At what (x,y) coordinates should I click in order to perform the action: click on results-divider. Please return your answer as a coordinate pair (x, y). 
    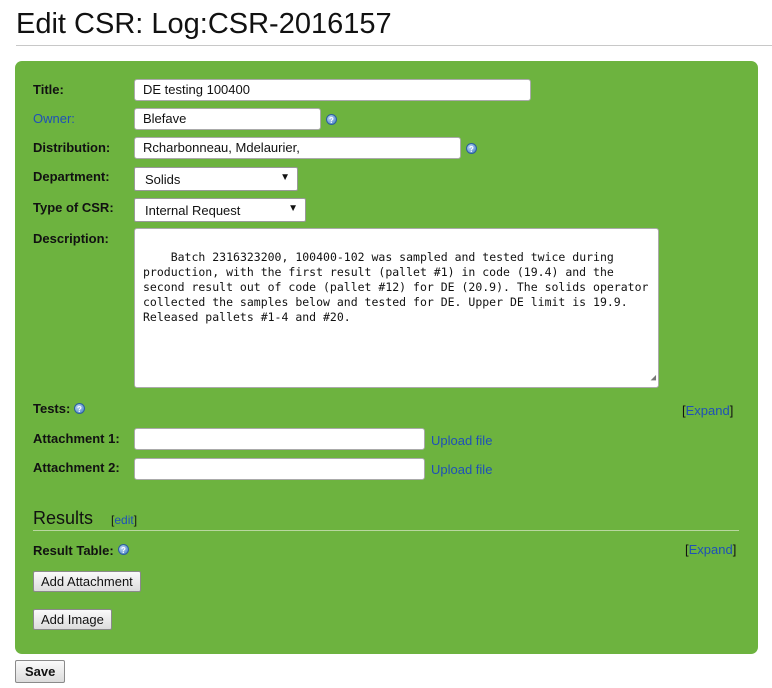
    Looking at the image, I should click on (386, 530).